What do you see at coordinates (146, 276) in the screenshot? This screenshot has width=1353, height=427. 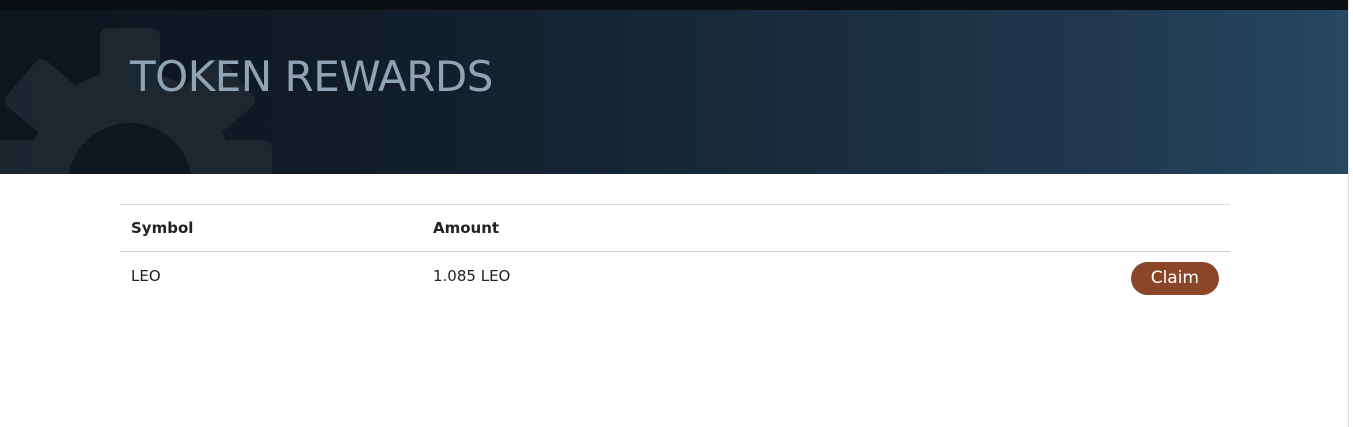 I see `token-symbol: LEO` at bounding box center [146, 276].